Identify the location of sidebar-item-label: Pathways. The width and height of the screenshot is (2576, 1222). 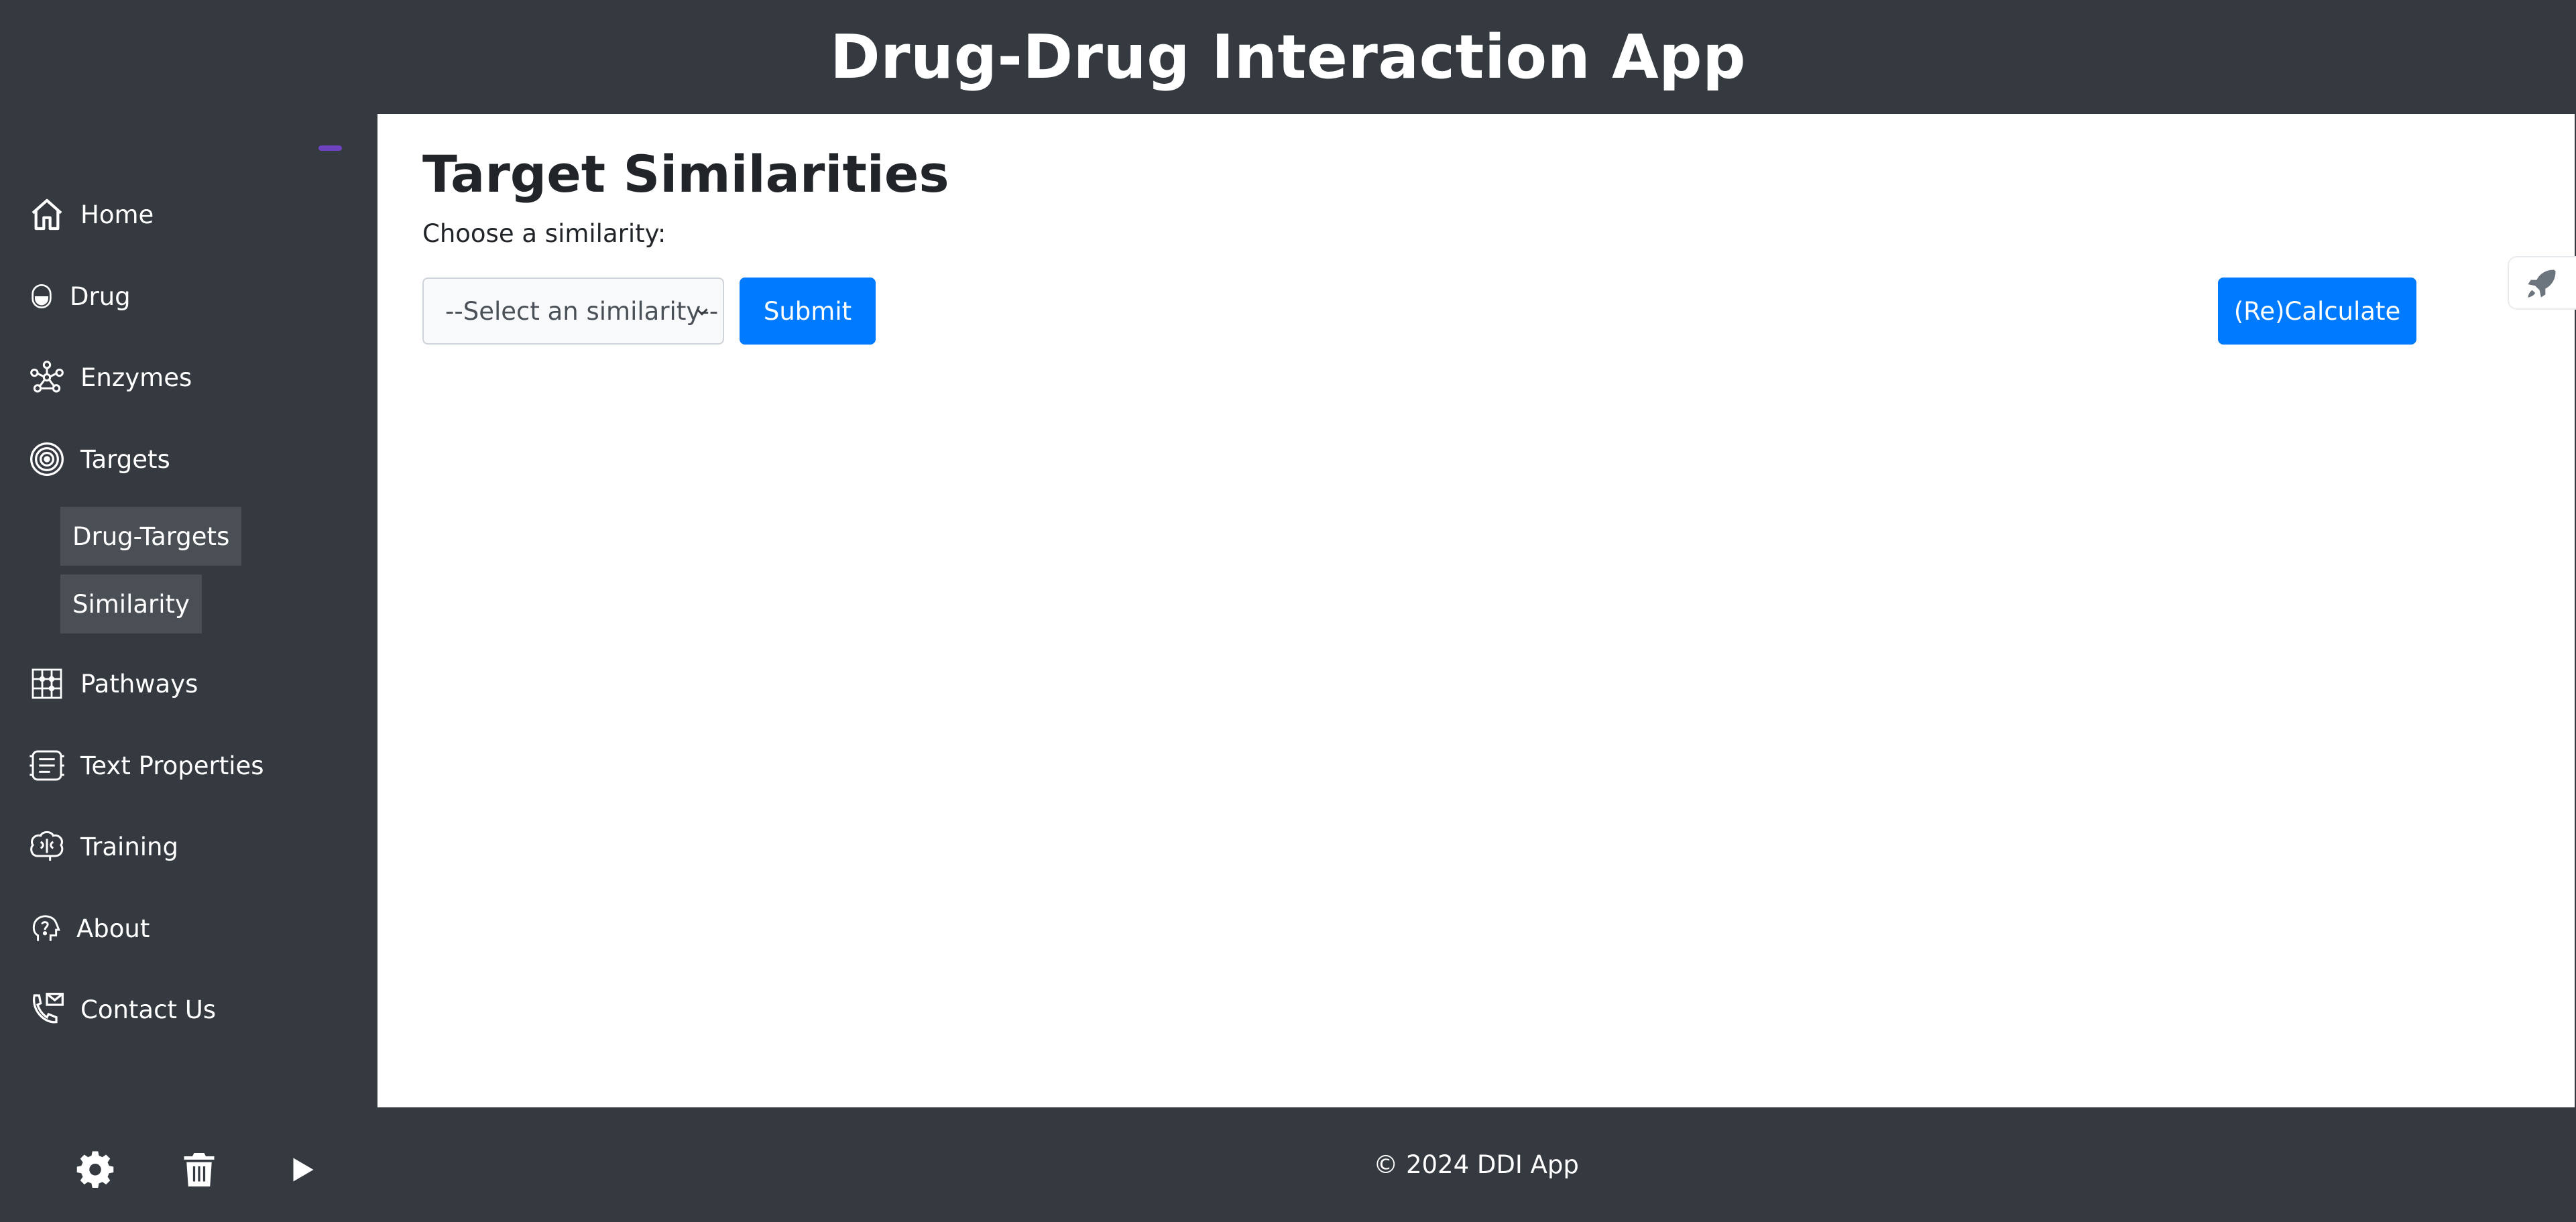
(139, 683).